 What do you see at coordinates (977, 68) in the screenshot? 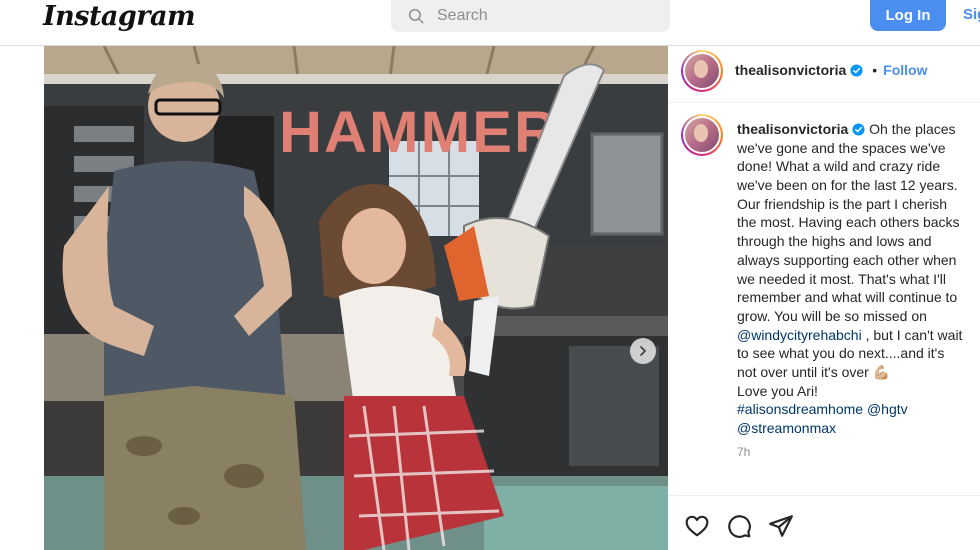
I see `more-options-icon: ⋮` at bounding box center [977, 68].